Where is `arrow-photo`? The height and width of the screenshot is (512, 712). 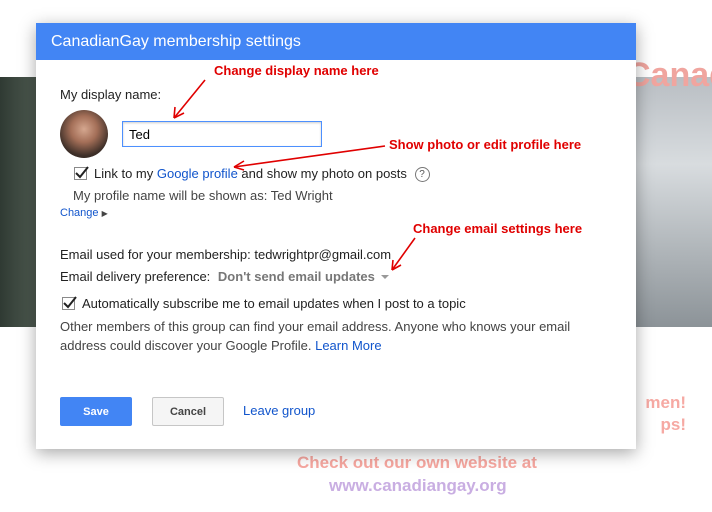 arrow-photo is located at coordinates (309, 156).